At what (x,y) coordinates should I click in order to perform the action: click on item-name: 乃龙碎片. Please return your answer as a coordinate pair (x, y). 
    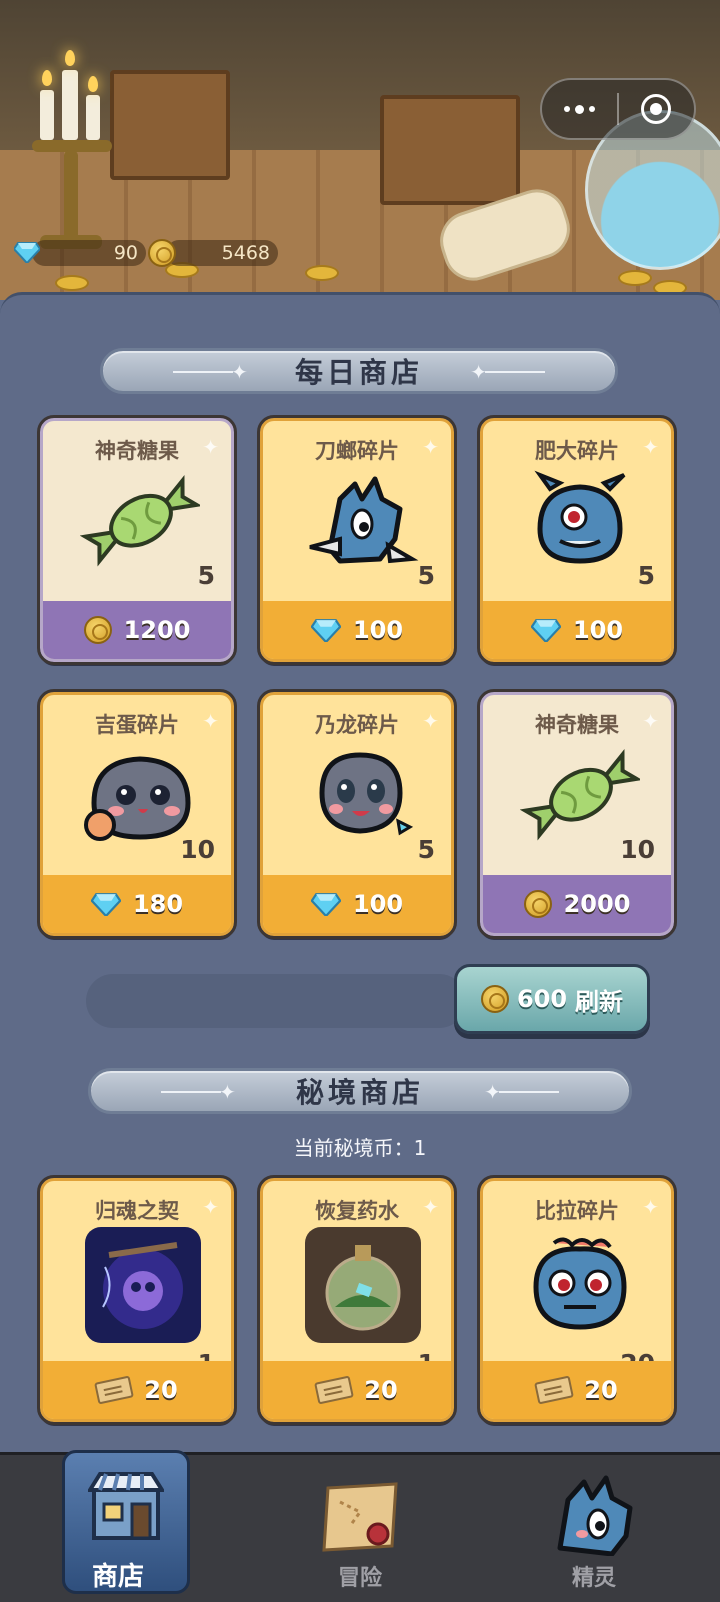
    Looking at the image, I should click on (357, 725).